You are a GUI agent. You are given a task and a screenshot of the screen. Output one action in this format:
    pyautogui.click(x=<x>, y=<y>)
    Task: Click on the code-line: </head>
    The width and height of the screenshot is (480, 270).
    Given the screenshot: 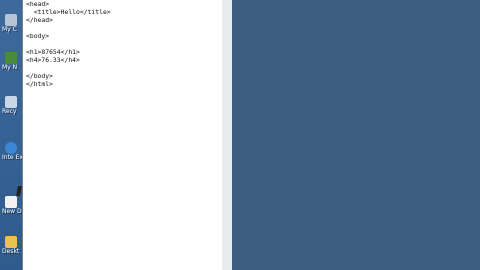 What is the action you would take?
    pyautogui.click(x=39, y=20)
    